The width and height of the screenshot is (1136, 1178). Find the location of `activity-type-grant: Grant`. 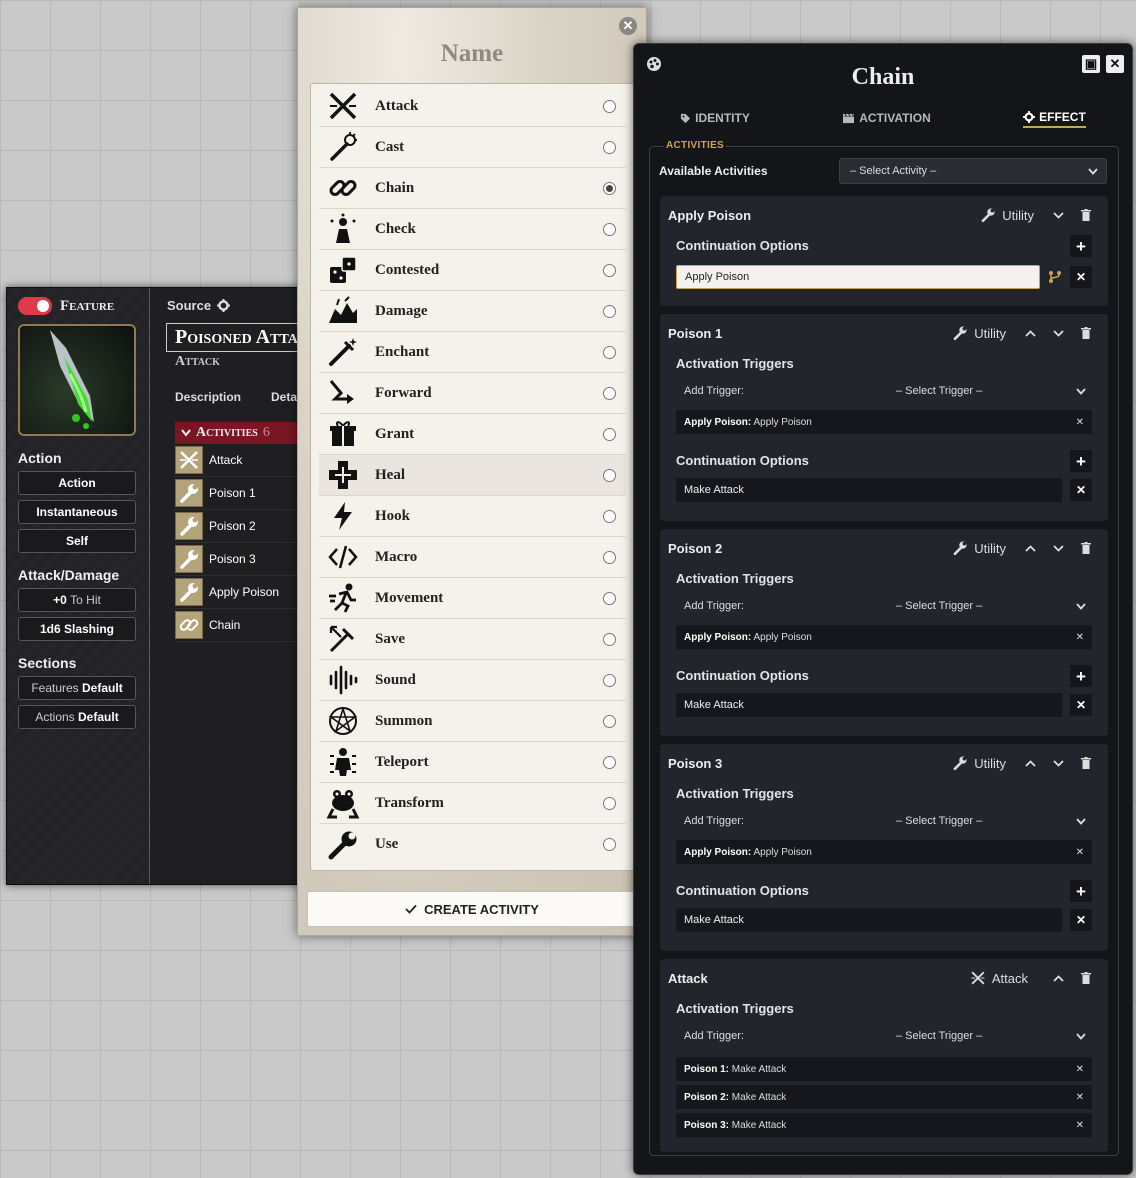

activity-type-grant: Grant is located at coordinates (472, 434).